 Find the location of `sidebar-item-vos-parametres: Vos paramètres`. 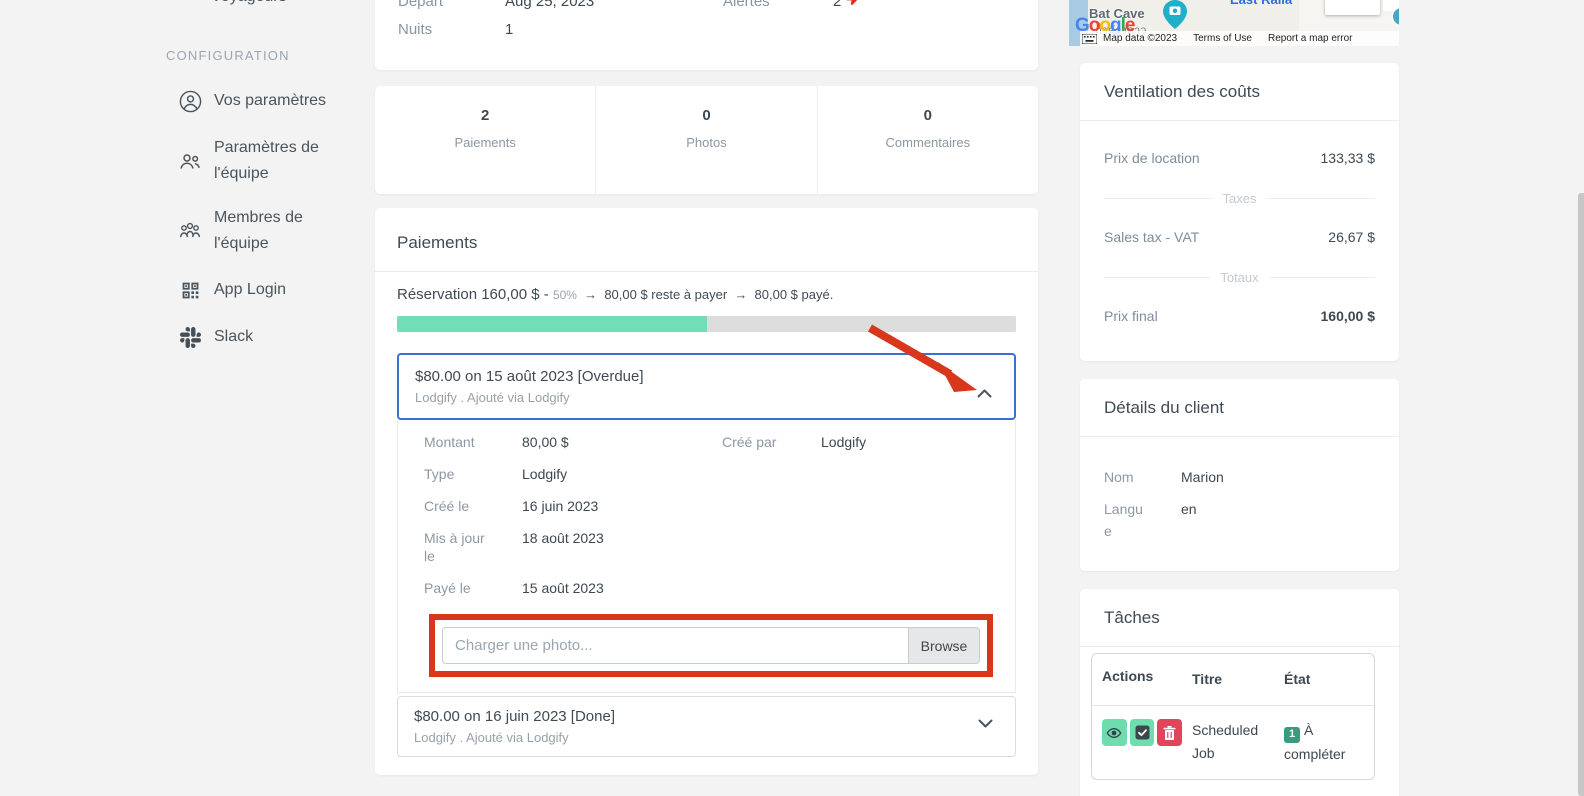

sidebar-item-vos-parametres: Vos paramètres is located at coordinates (262, 101).